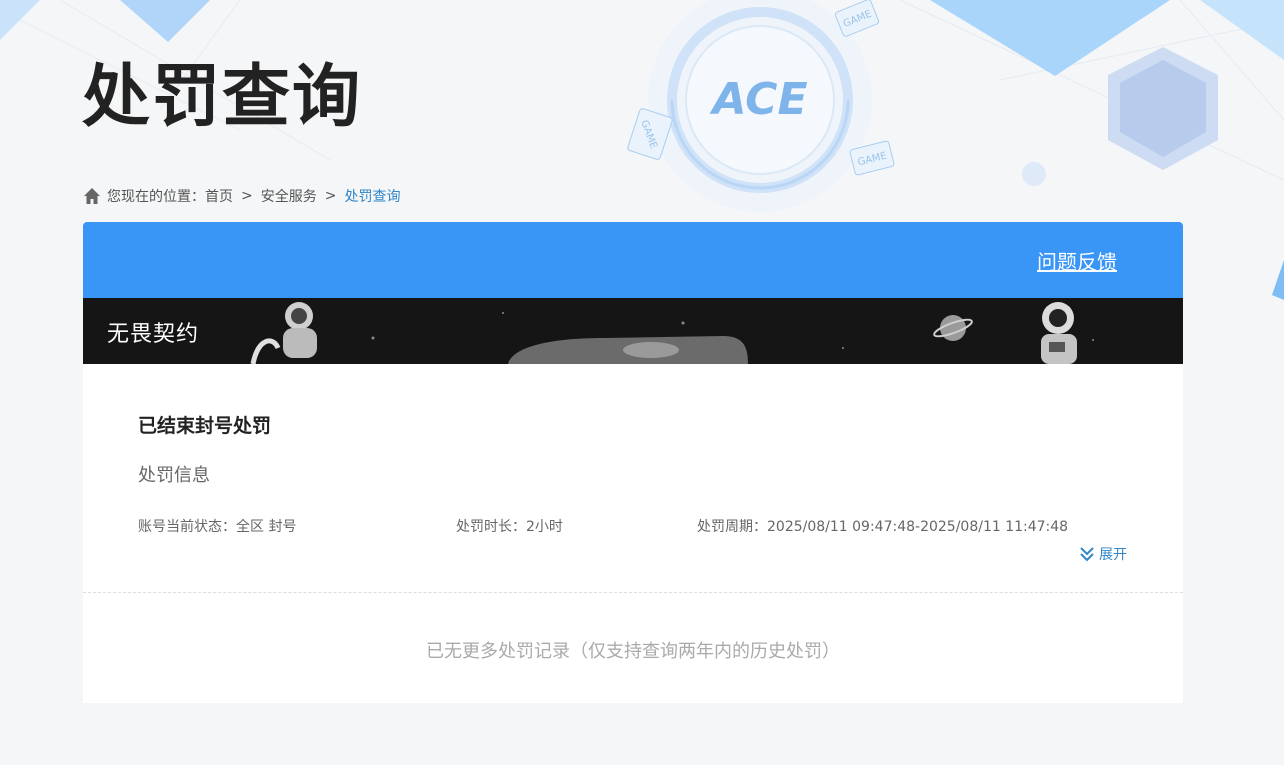  Describe the element at coordinates (633, 592) in the screenshot. I see `record-divider` at that location.